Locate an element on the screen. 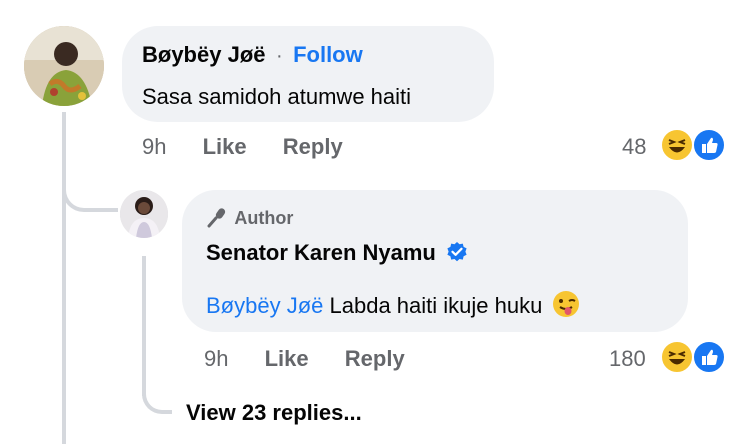  reaction-count: 180 is located at coordinates (627, 359).